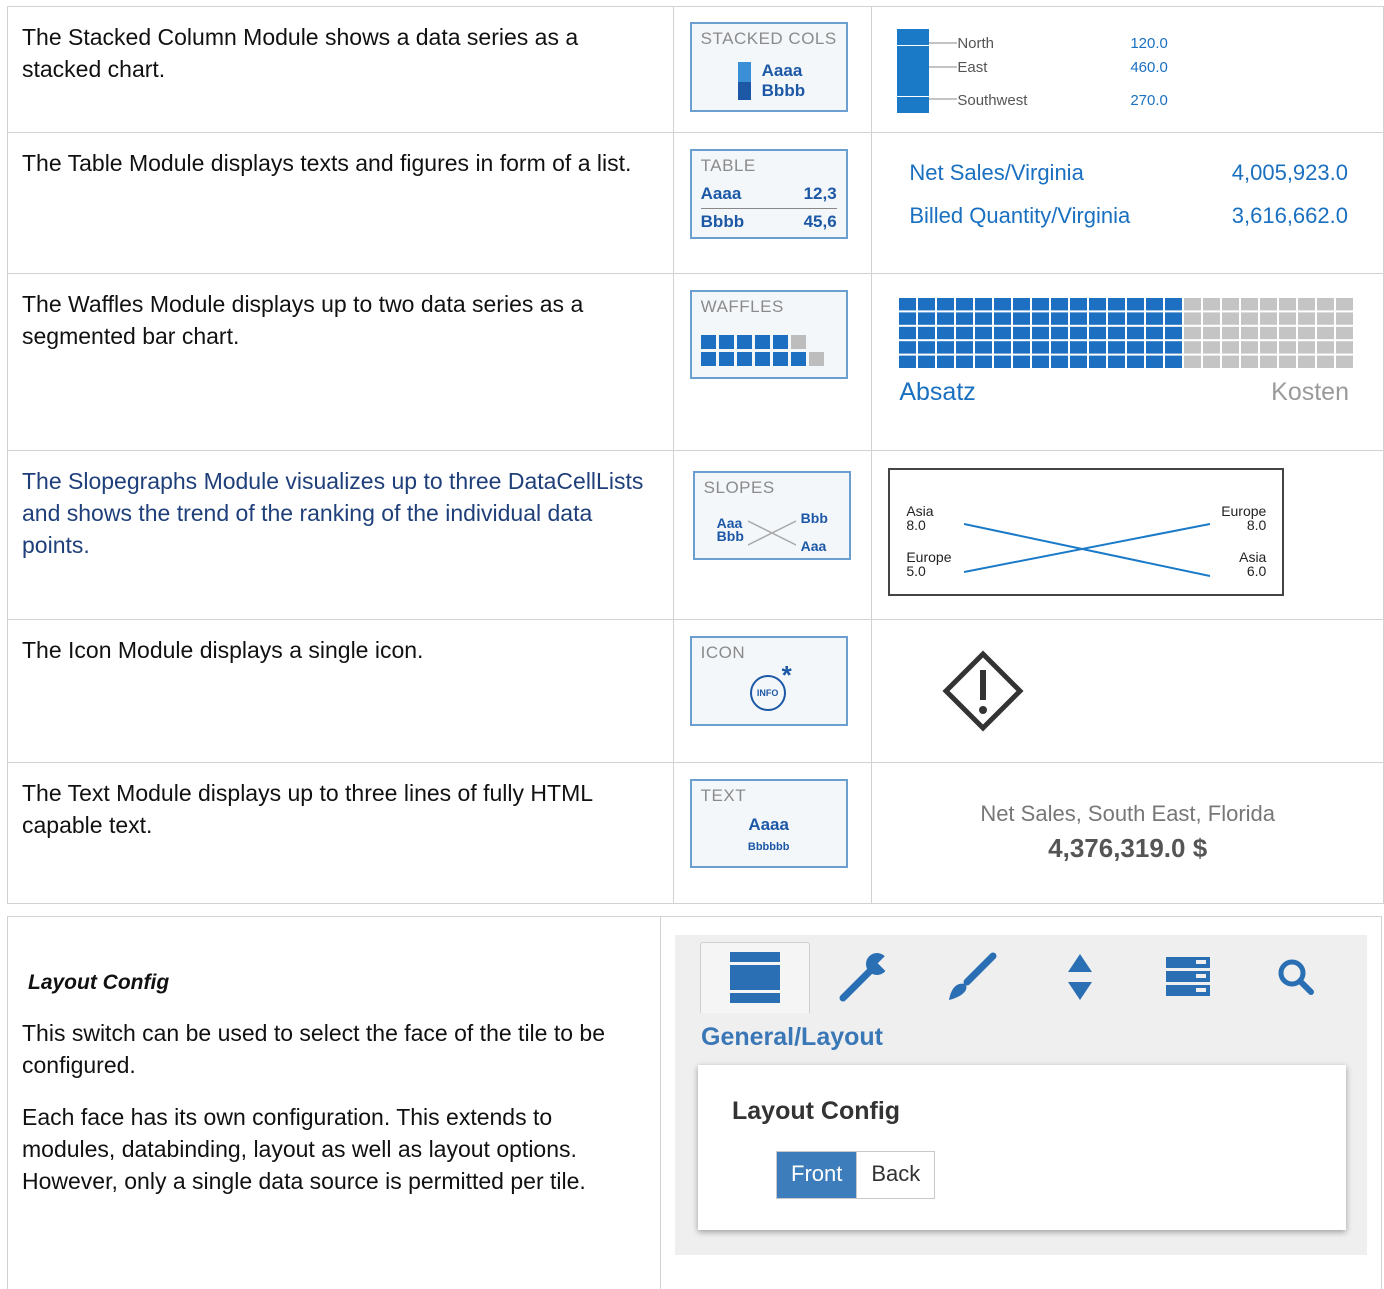  I want to click on tab-list, so click(1188, 977).